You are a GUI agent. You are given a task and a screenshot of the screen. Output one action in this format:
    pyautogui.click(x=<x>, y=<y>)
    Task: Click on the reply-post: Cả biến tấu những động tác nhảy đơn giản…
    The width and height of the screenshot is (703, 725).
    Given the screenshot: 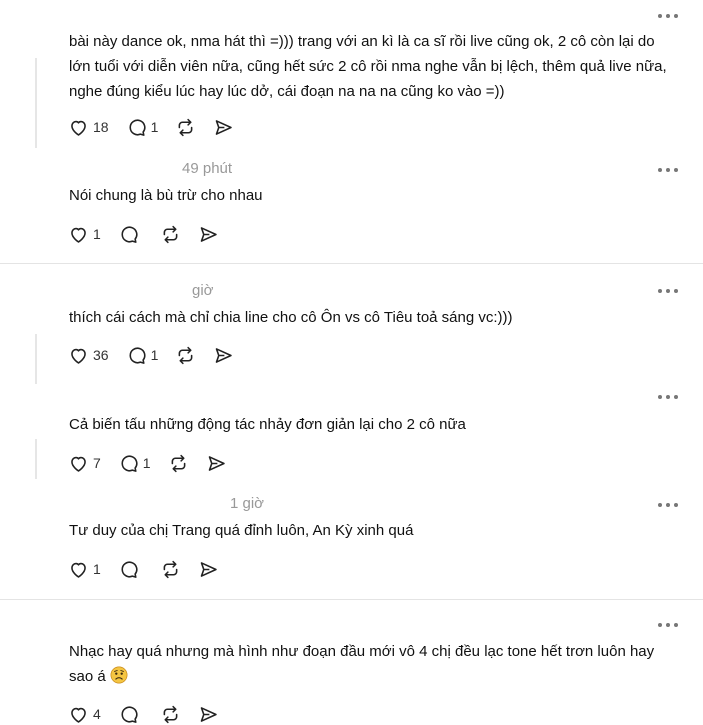 What is the action you would take?
    pyautogui.click(x=351, y=434)
    